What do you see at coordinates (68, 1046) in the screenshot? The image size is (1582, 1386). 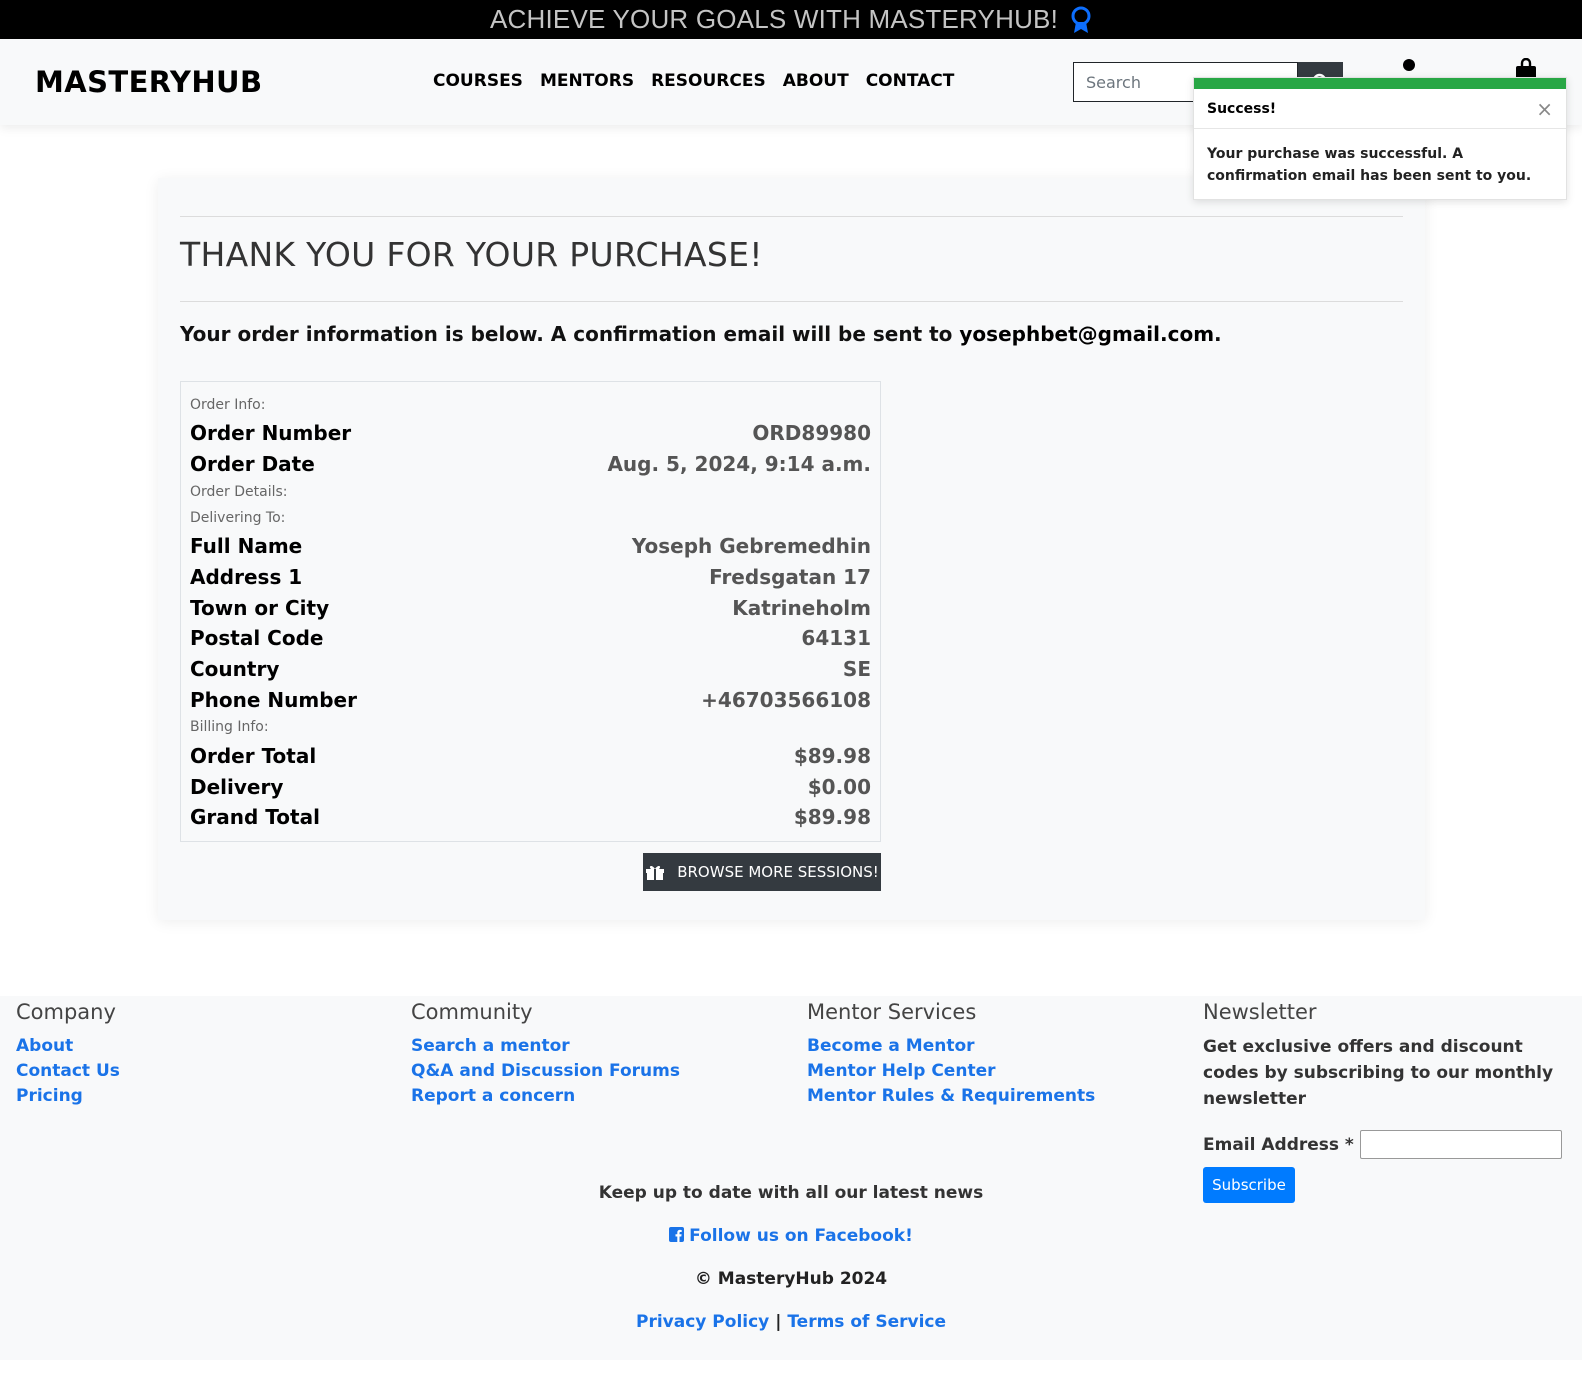 I see `footer-link-about: About` at bounding box center [68, 1046].